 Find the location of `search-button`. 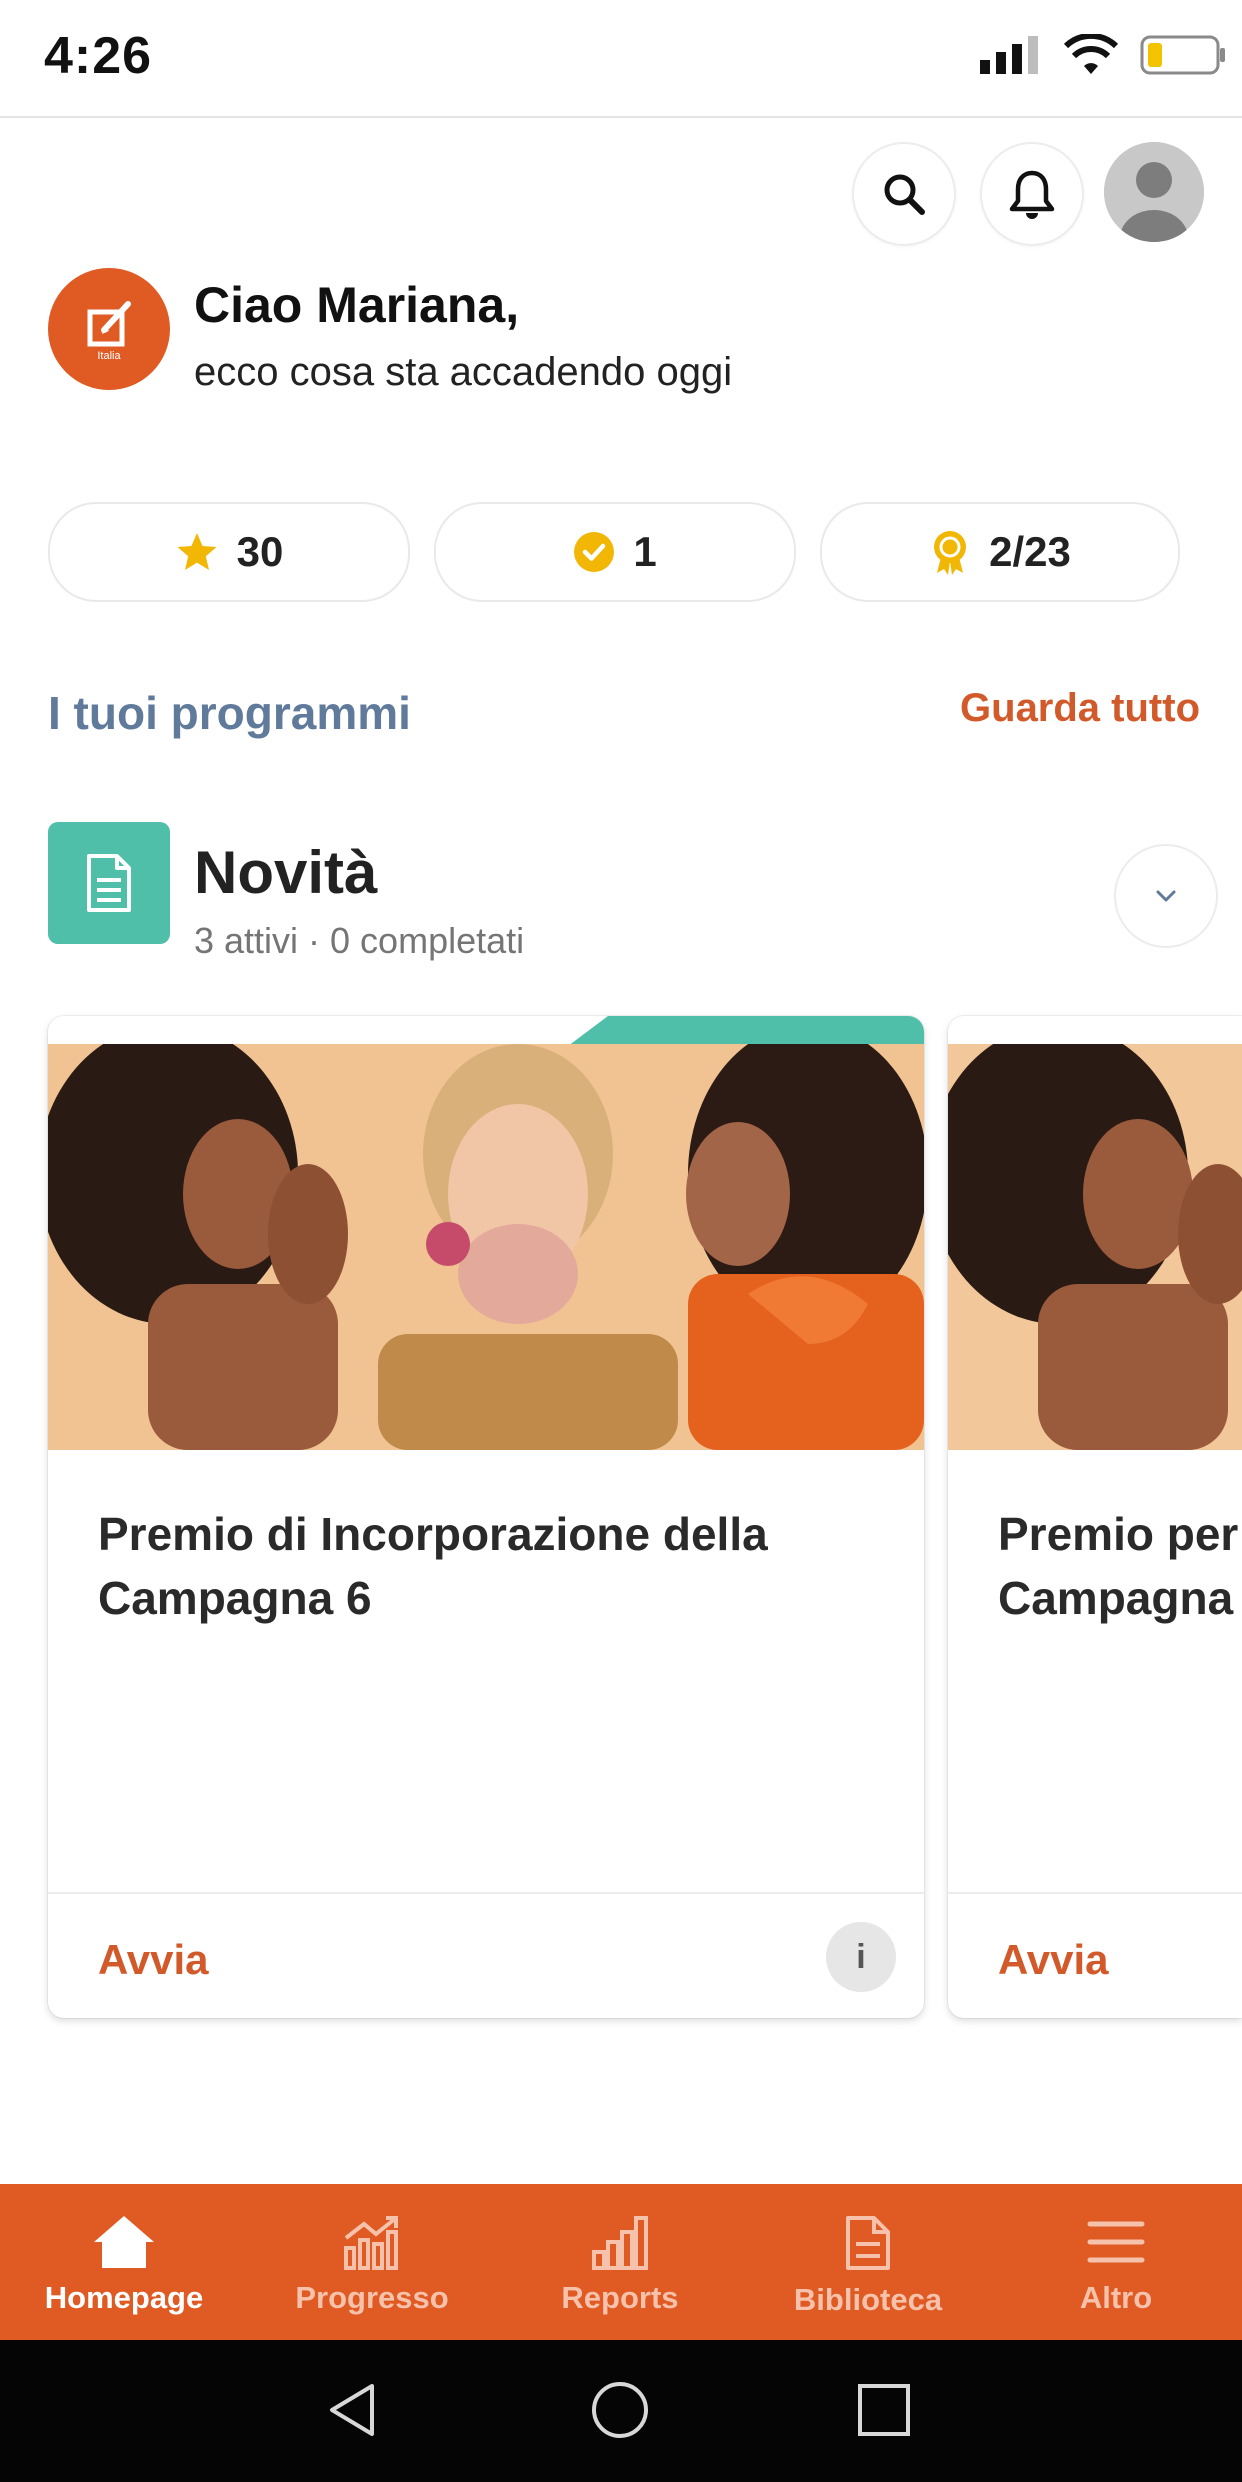

search-button is located at coordinates (904, 194).